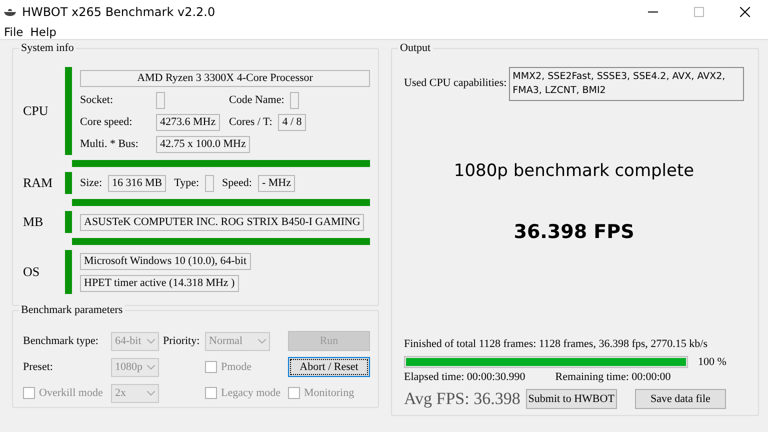 The height and width of the screenshot is (432, 768). What do you see at coordinates (38, 183) in the screenshot?
I see `section-label: RAM` at bounding box center [38, 183].